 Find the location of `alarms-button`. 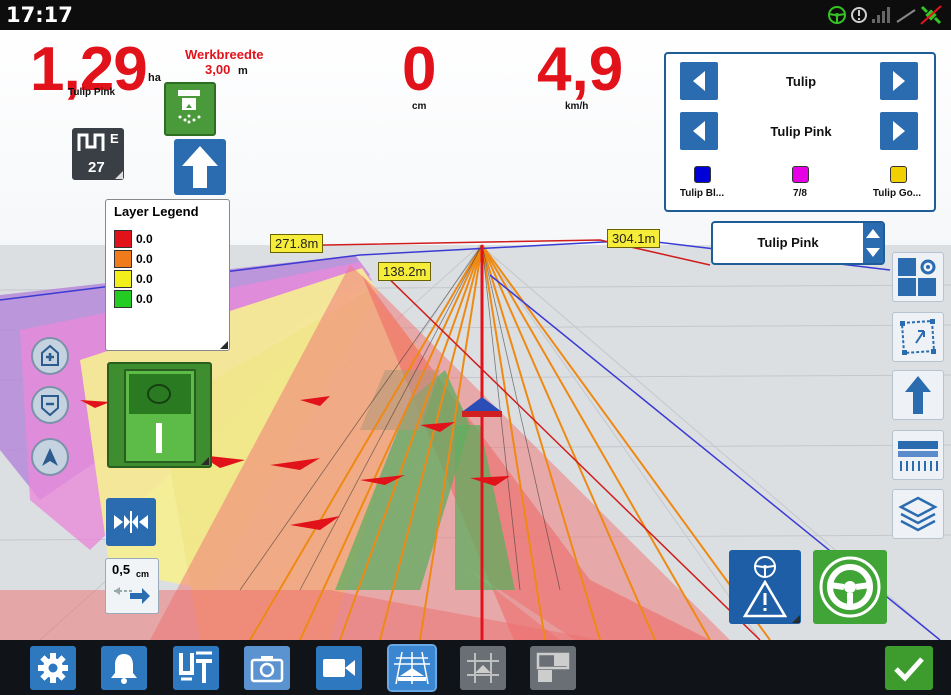

alarms-button is located at coordinates (124, 668).